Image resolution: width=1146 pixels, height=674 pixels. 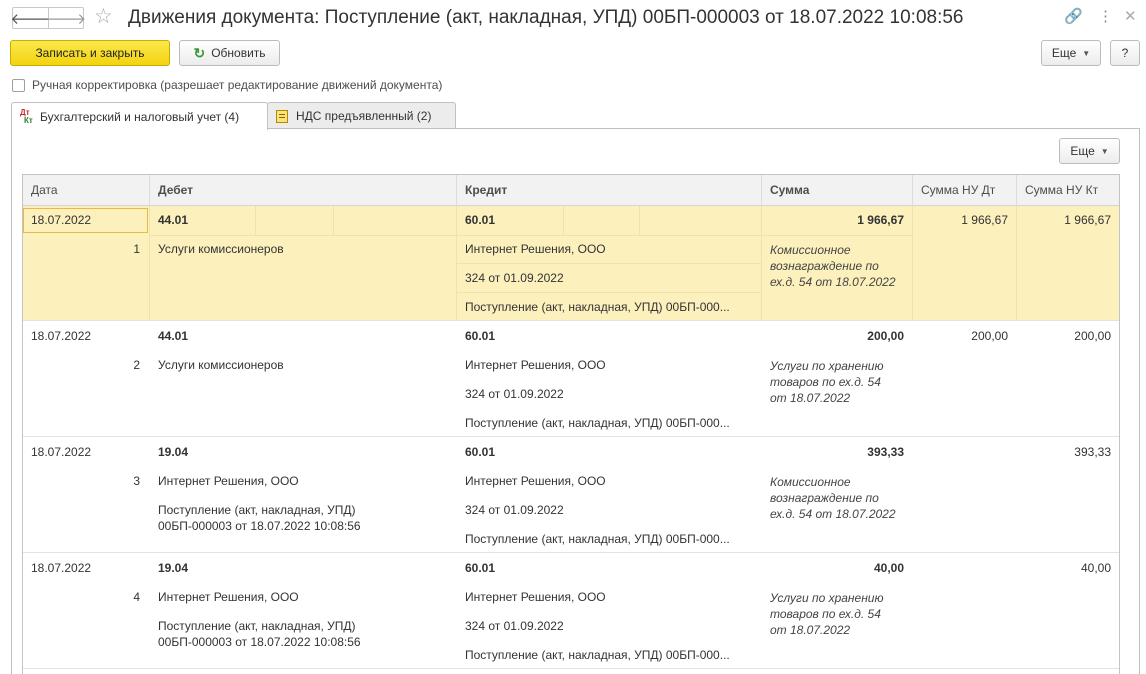 I want to click on column-header-sum: Сумма, so click(x=837, y=190).